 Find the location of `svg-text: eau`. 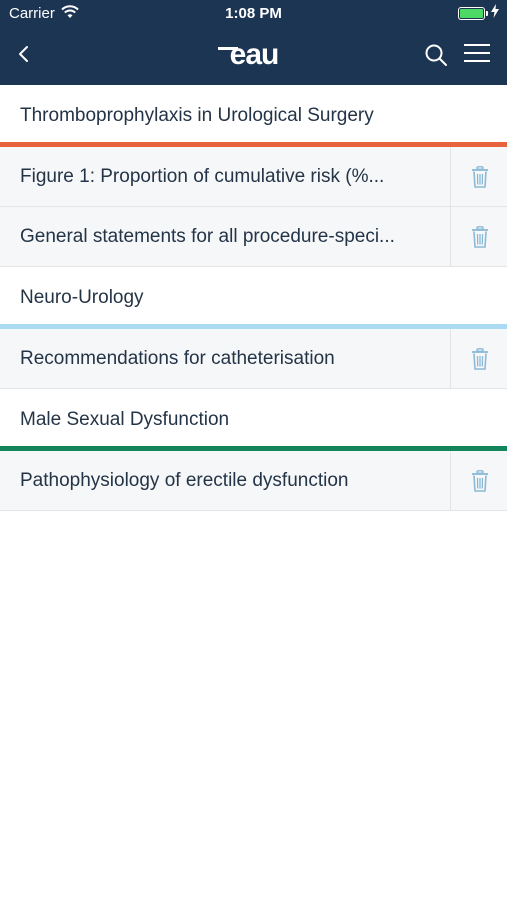

svg-text: eau is located at coordinates (254, 54).